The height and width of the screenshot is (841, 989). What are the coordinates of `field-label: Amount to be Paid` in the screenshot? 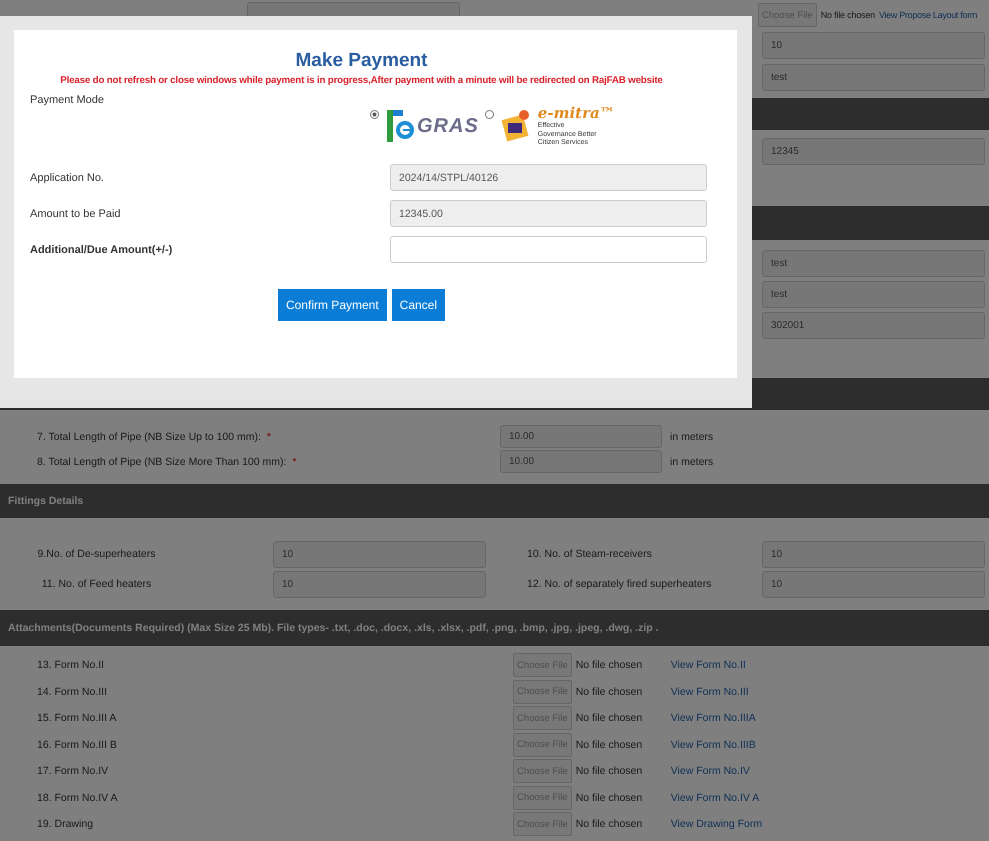 It's located at (75, 214).